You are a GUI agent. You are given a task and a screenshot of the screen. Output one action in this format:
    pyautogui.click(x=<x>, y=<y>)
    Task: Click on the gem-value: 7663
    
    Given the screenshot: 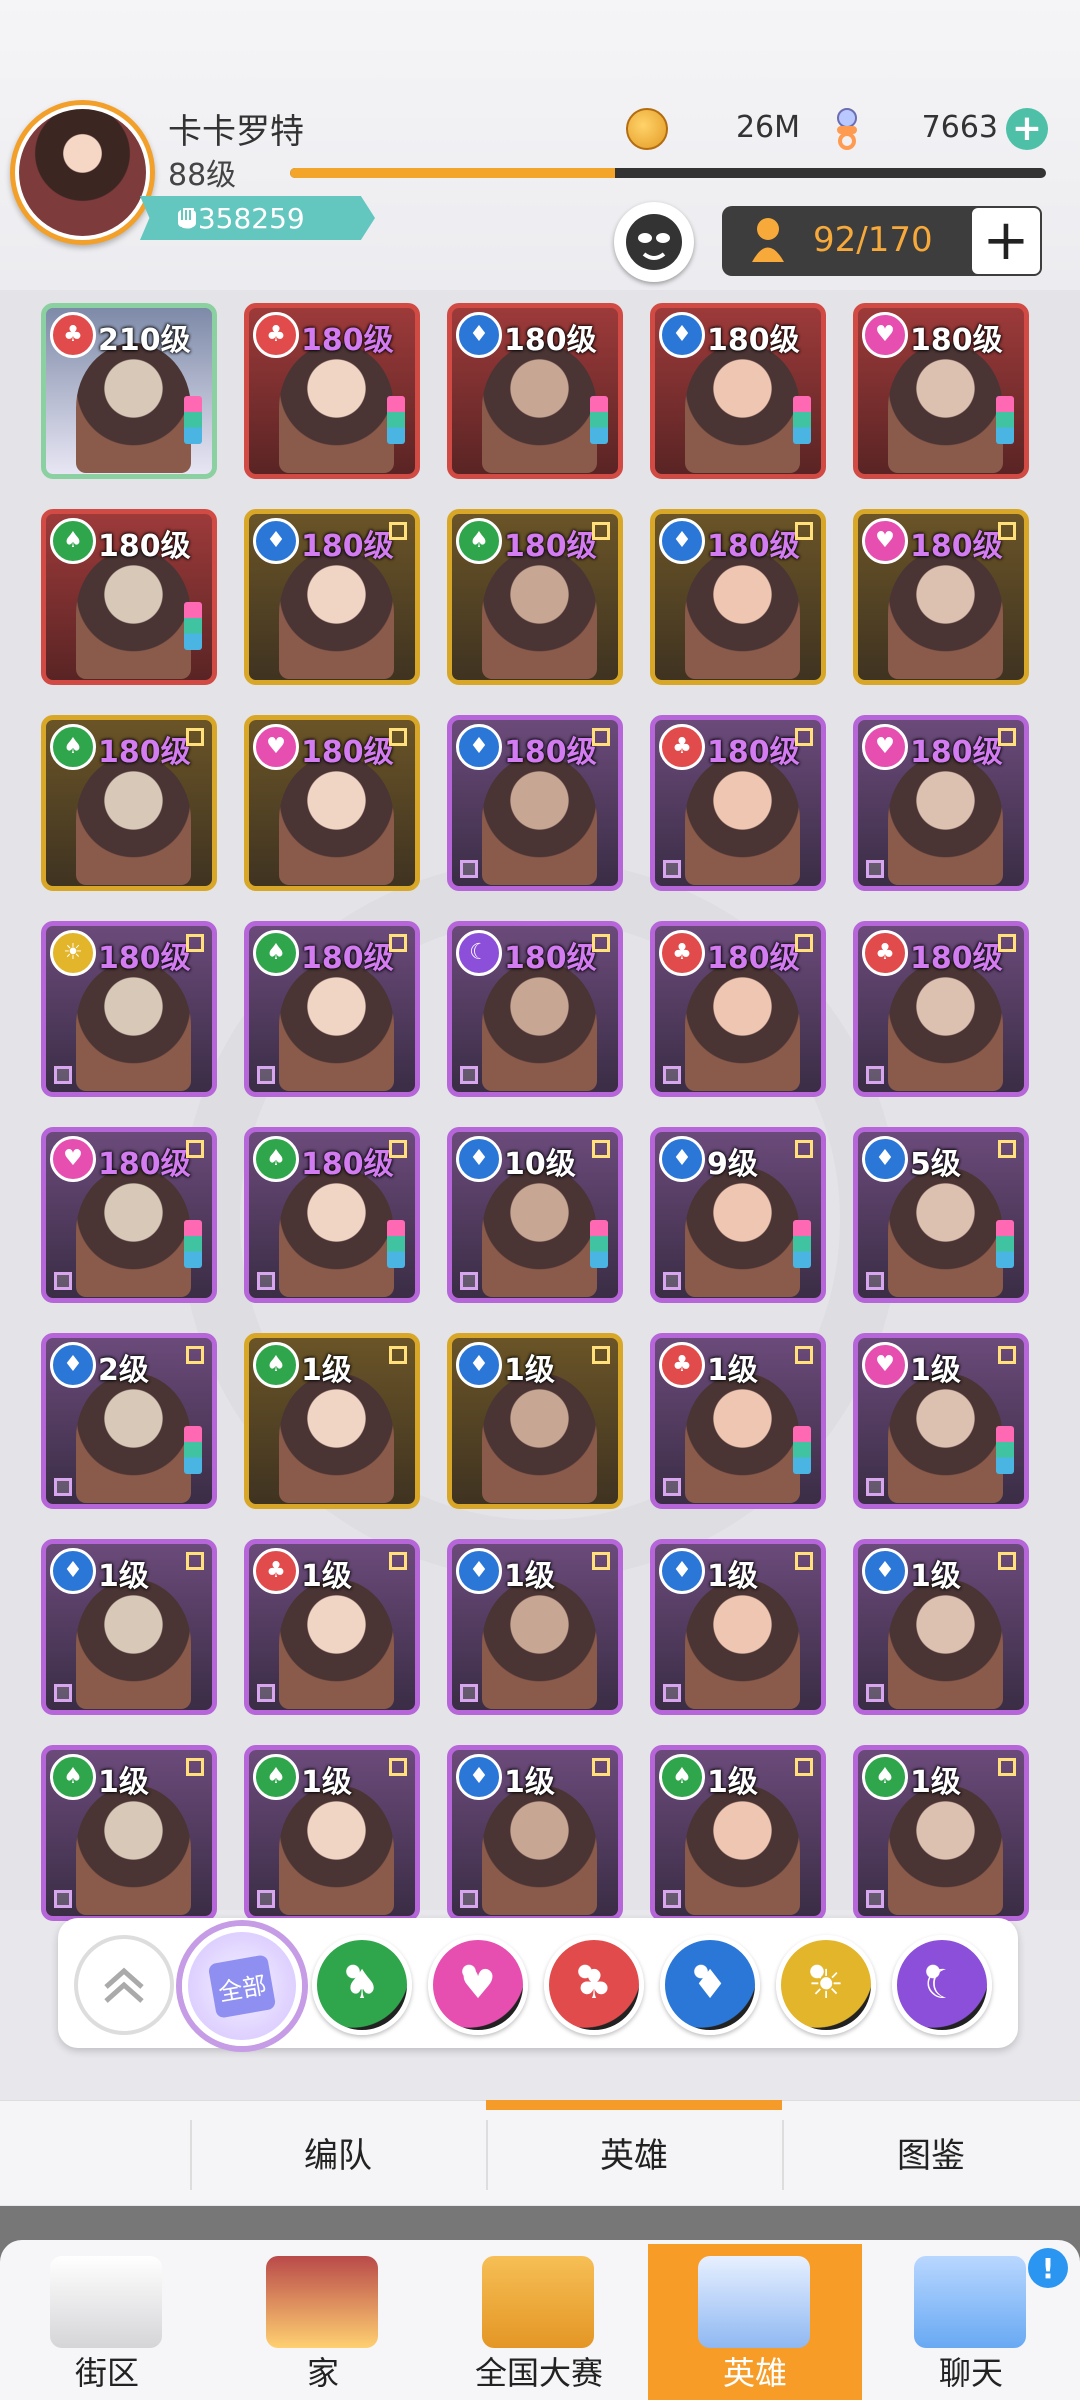 What is the action you would take?
    pyautogui.click(x=959, y=127)
    